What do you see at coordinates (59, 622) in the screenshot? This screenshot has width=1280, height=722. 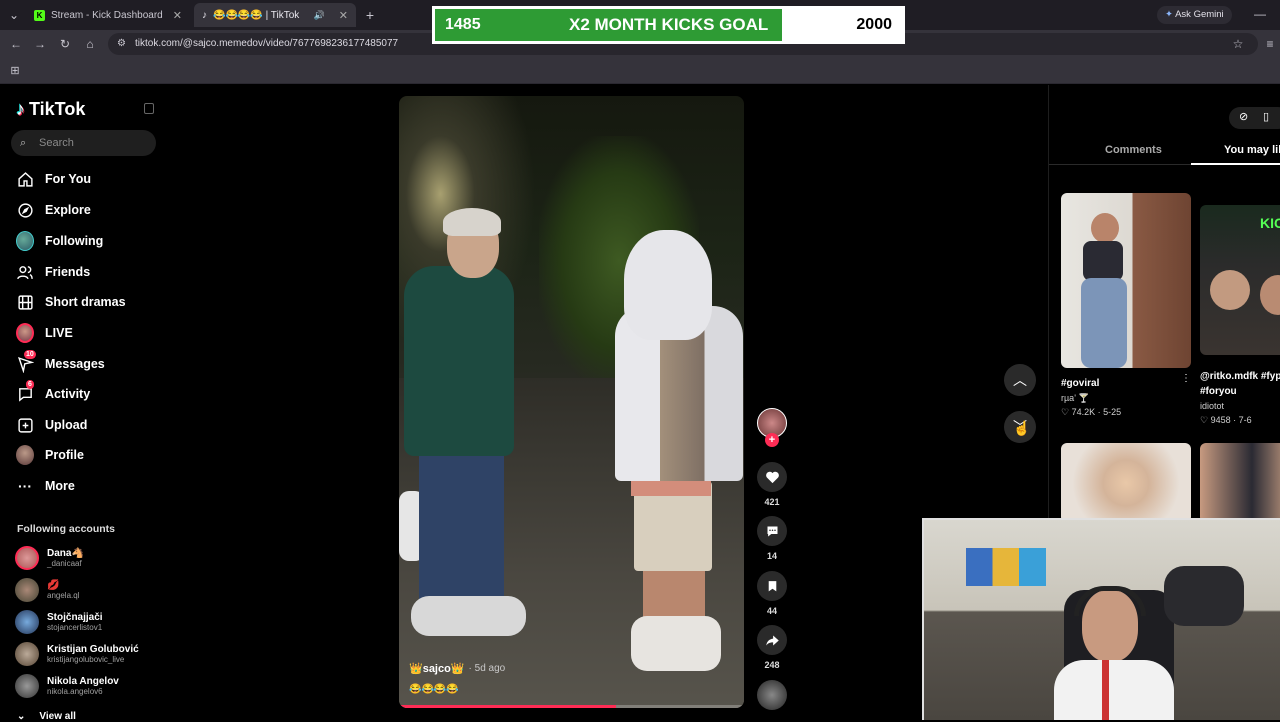 I see `following-account: Stojčnajjači stojancerlistov1` at bounding box center [59, 622].